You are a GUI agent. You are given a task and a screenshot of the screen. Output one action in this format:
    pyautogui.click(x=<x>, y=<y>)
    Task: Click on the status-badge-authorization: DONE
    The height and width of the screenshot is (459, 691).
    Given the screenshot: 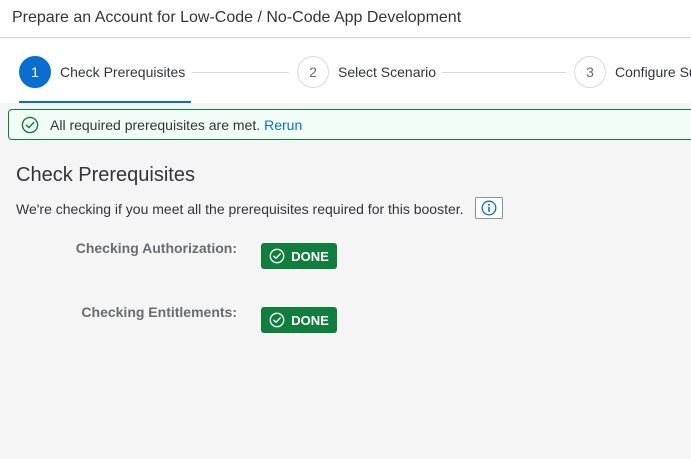 What is the action you would take?
    pyautogui.click(x=299, y=256)
    